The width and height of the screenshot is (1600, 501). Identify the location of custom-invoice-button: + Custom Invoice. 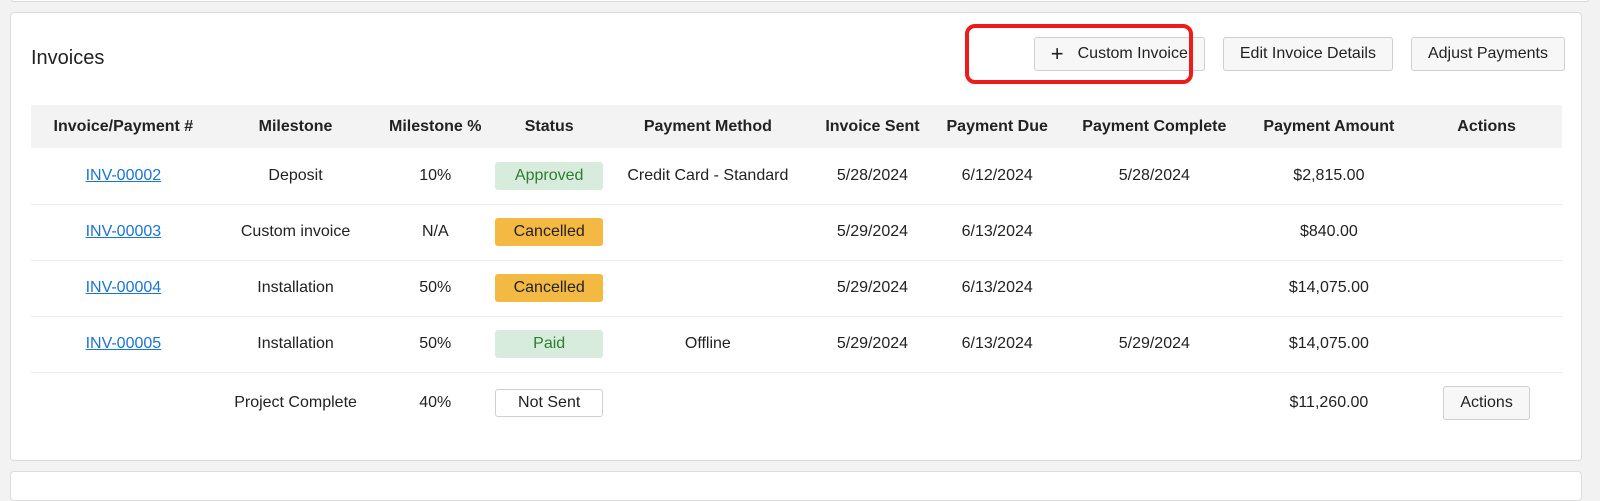
(1119, 54).